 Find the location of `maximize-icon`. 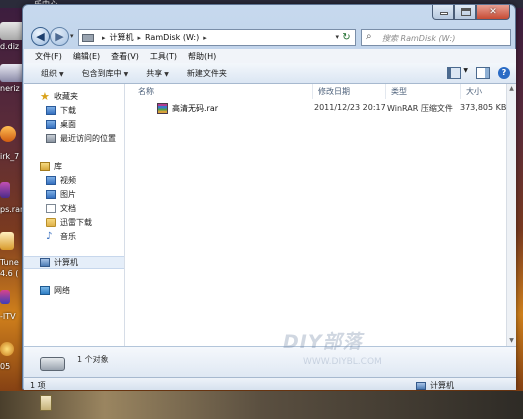

maximize-icon is located at coordinates (466, 12).